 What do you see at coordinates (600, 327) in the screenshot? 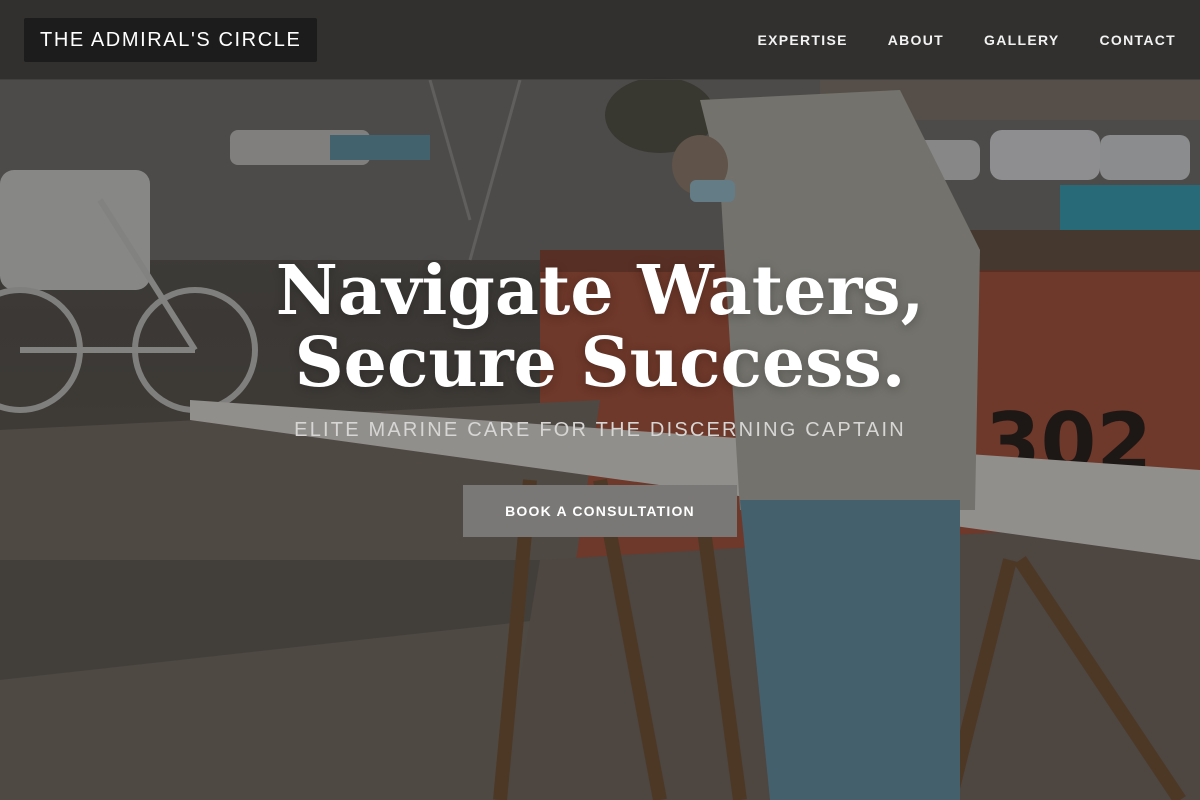
I see `hero-headline: Navigate Waters, Secure Success.` at bounding box center [600, 327].